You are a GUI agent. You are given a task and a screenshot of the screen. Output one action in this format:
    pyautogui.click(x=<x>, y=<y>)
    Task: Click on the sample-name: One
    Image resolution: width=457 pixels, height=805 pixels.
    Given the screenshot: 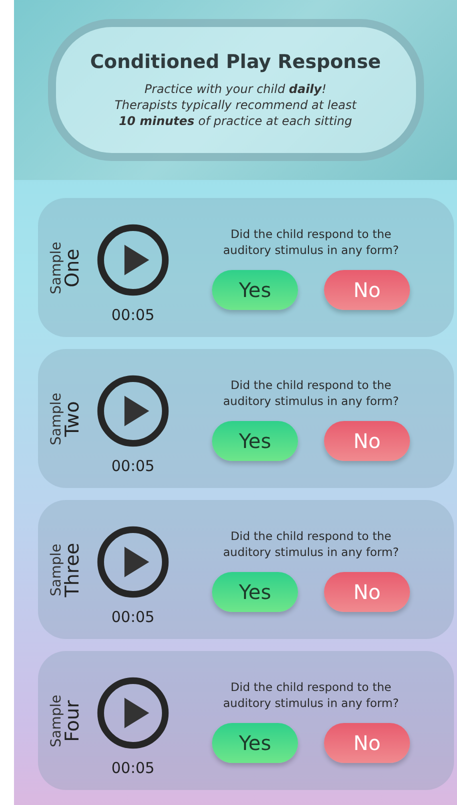 What is the action you would take?
    pyautogui.click(x=73, y=267)
    